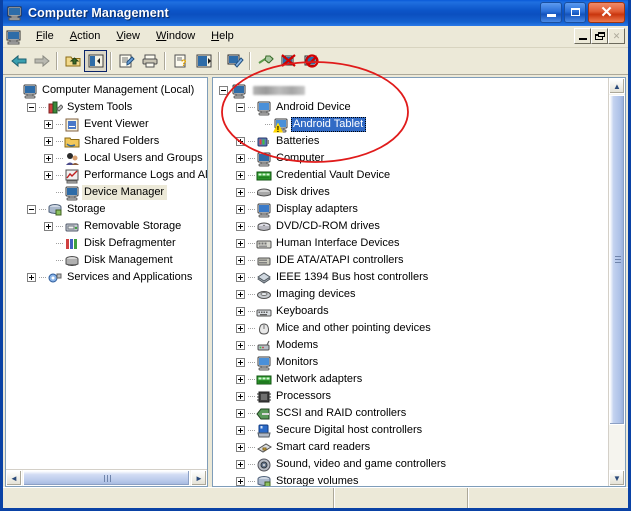 This screenshot has width=631, height=511. Describe the element at coordinates (106, 107) in the screenshot. I see `tree-row: System Tools` at that location.